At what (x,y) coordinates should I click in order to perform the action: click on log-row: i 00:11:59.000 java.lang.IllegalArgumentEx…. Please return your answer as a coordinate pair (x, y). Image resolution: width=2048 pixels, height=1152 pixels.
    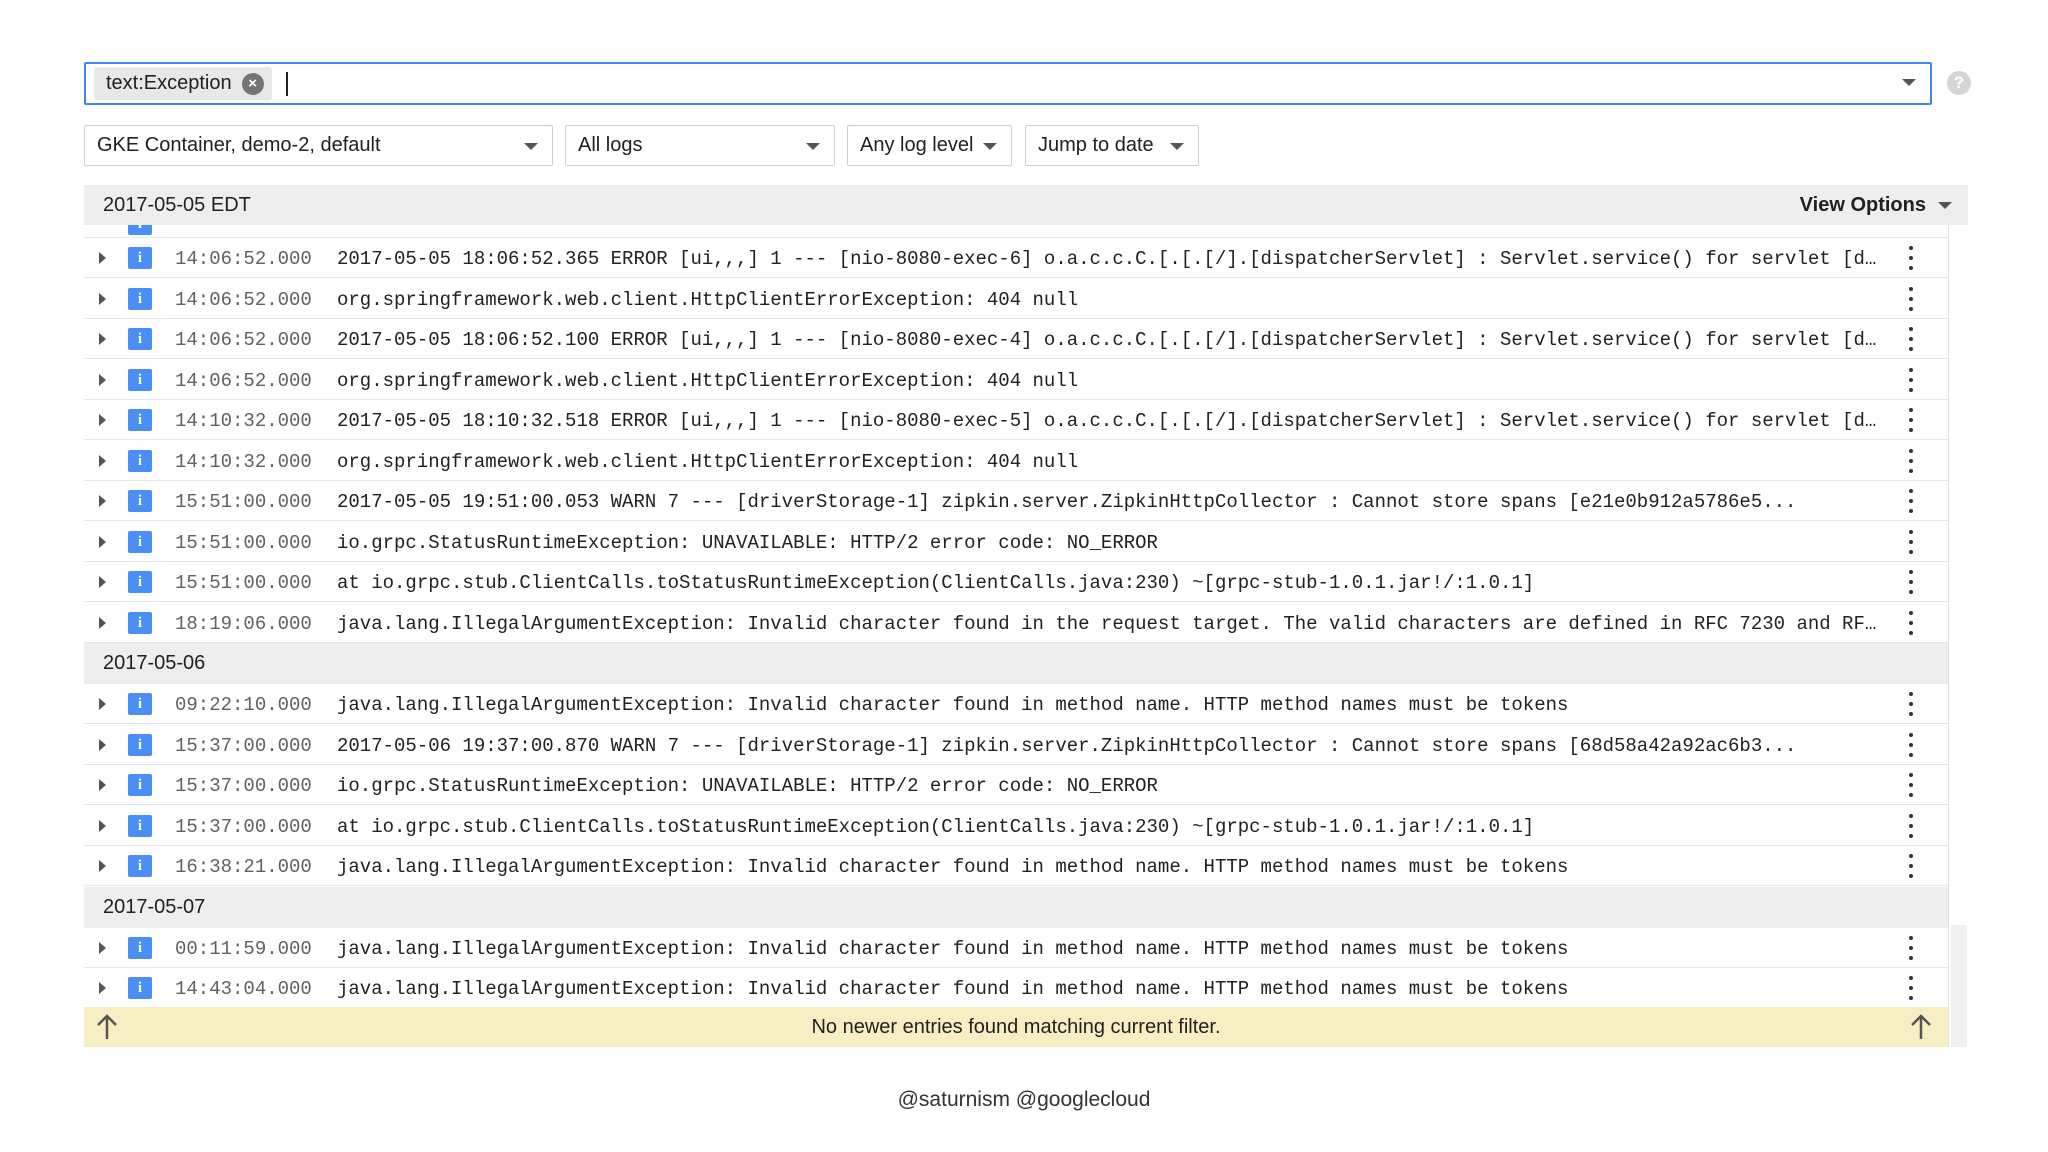
    Looking at the image, I should click on (1016, 947).